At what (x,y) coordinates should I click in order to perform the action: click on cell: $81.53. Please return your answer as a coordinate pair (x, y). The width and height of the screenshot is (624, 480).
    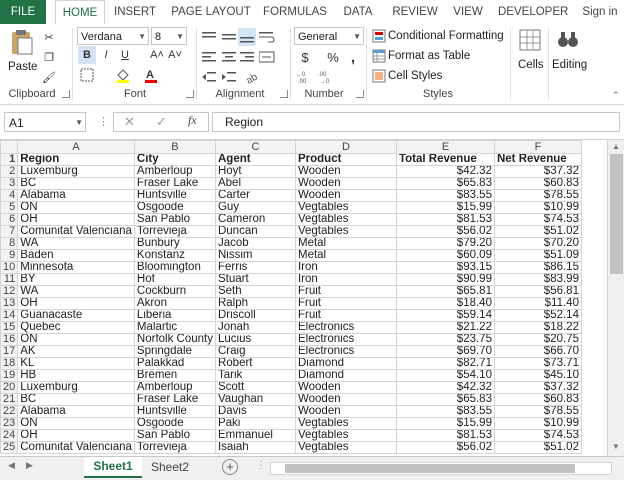
    Looking at the image, I should click on (445, 435).